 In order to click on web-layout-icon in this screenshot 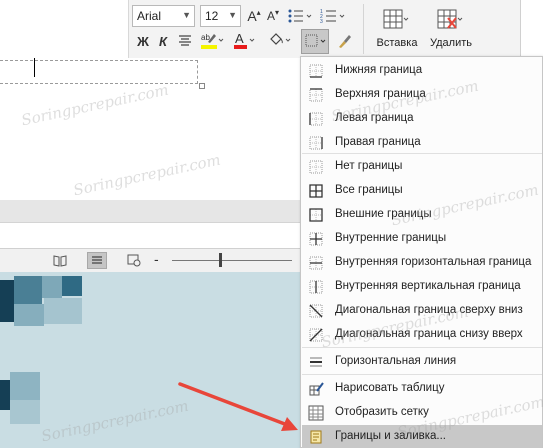, I will do `click(134, 260)`.